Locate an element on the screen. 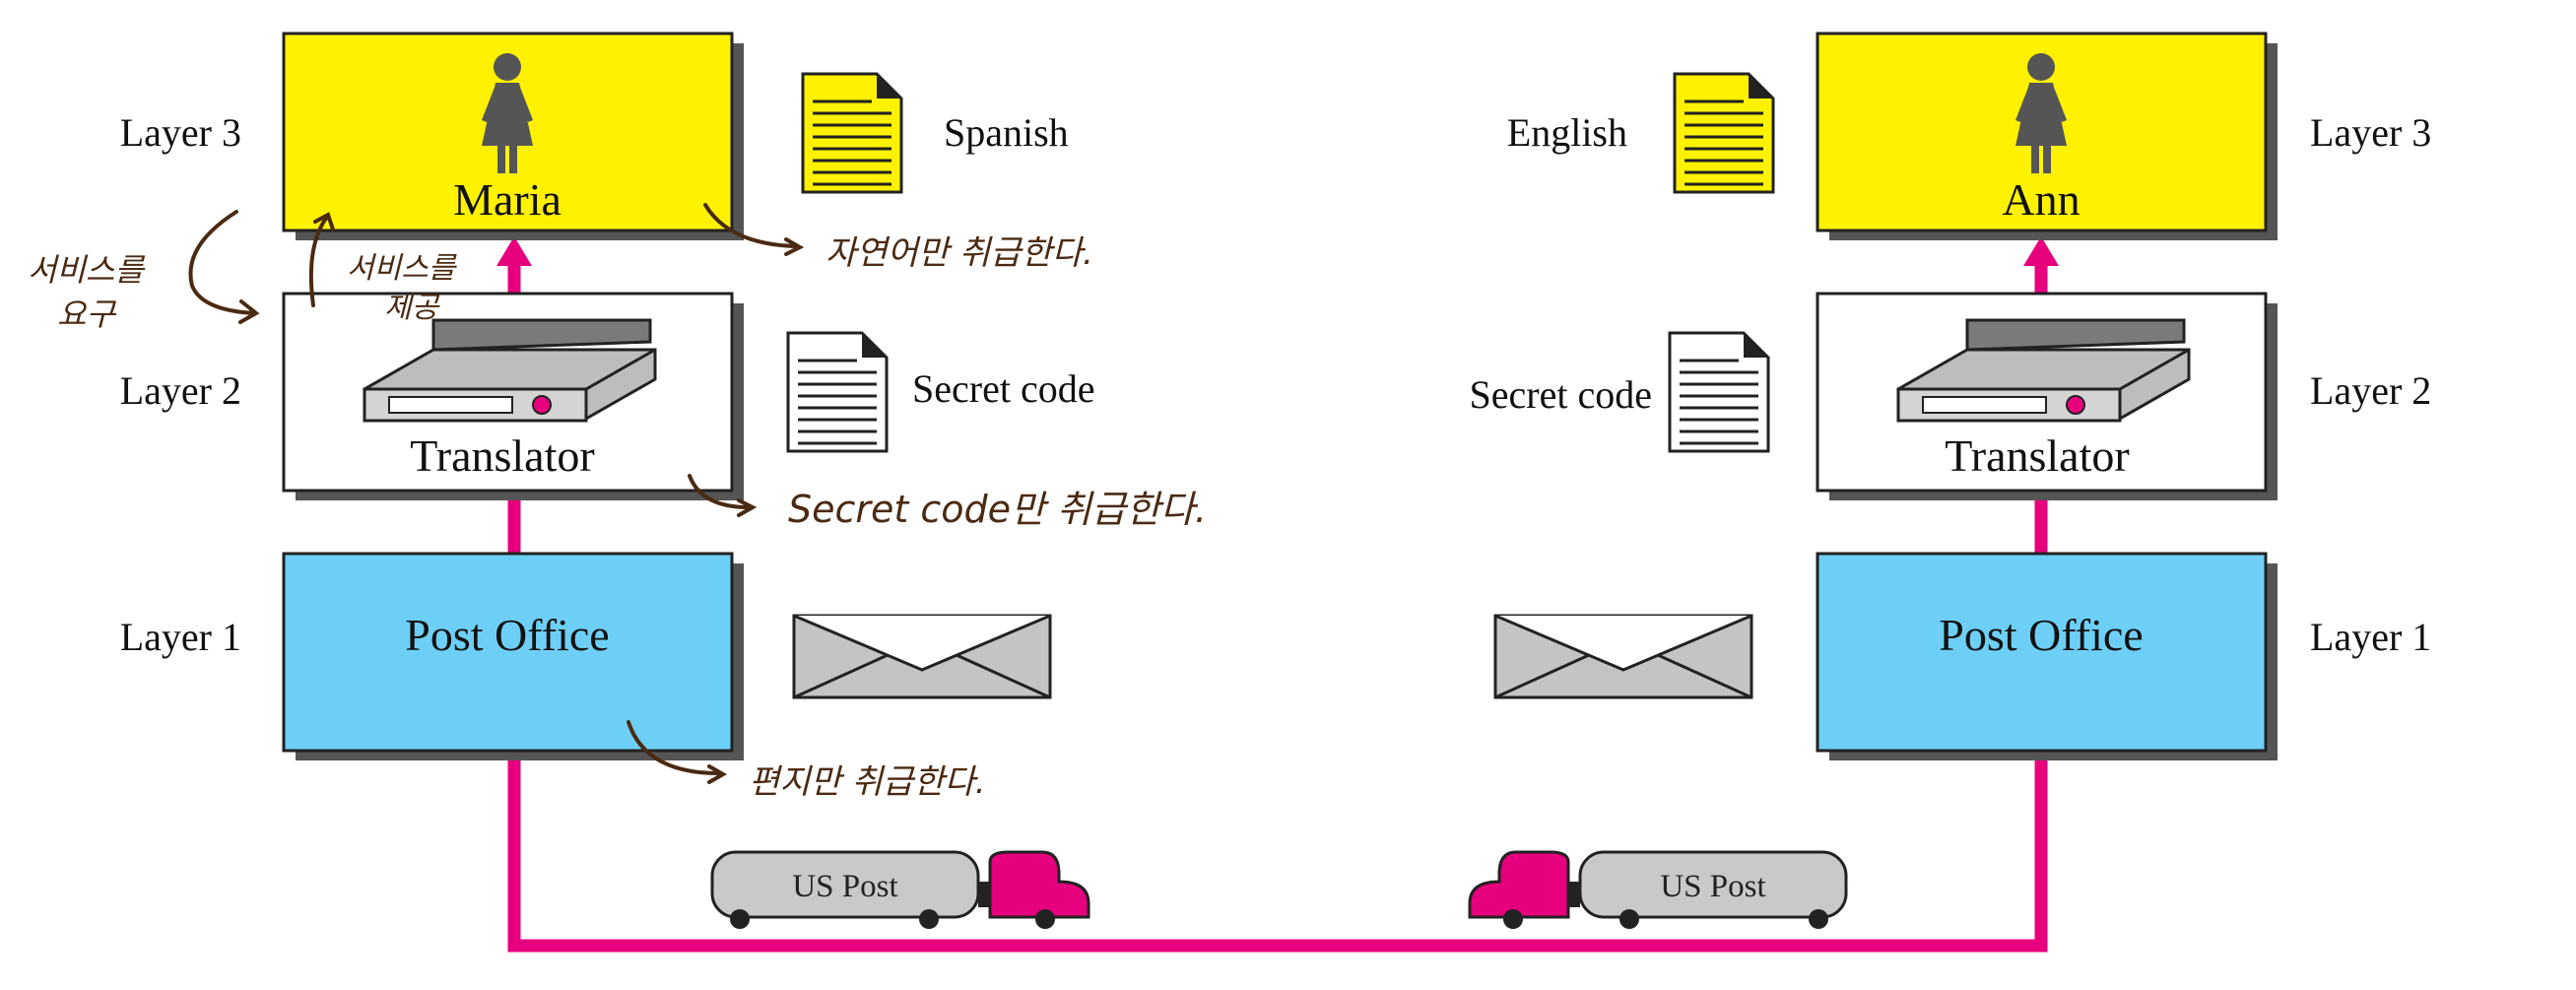 The image size is (2576, 990). right-layer1-box: Post Office is located at coordinates (2047, 656).